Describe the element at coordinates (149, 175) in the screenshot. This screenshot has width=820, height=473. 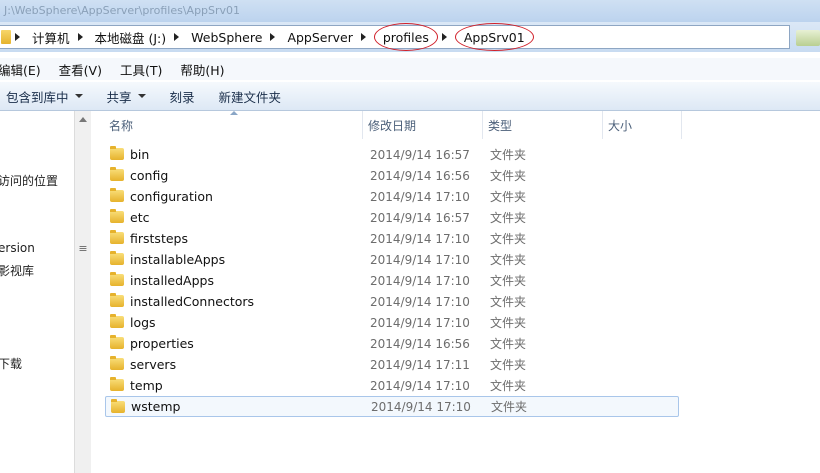
I see `file-name: config` at that location.